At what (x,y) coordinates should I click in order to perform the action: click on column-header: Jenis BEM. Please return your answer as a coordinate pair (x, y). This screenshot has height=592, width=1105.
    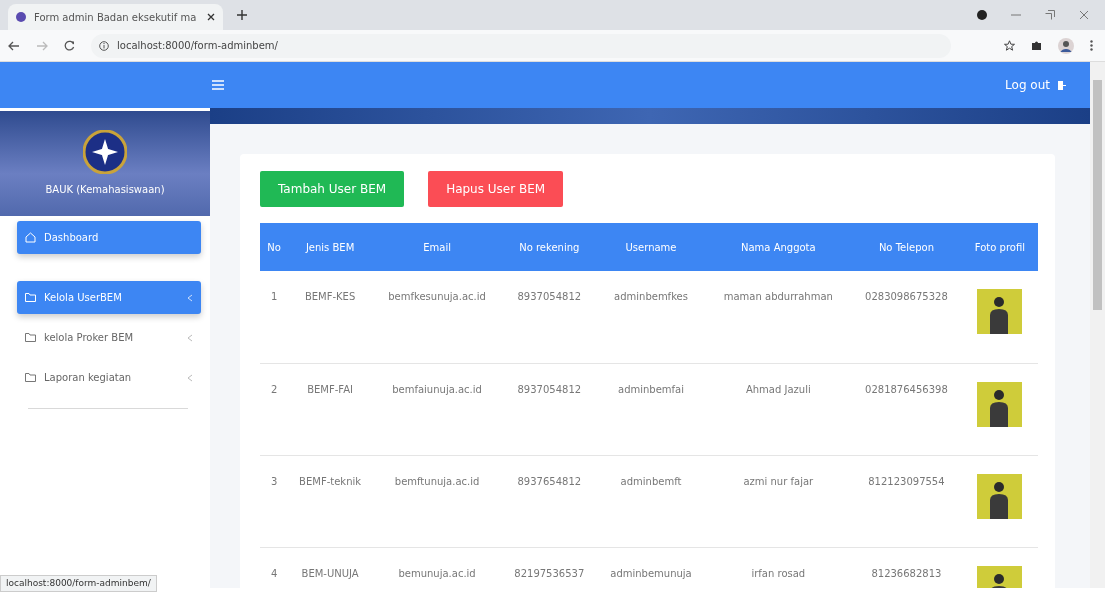
    Looking at the image, I should click on (330, 247).